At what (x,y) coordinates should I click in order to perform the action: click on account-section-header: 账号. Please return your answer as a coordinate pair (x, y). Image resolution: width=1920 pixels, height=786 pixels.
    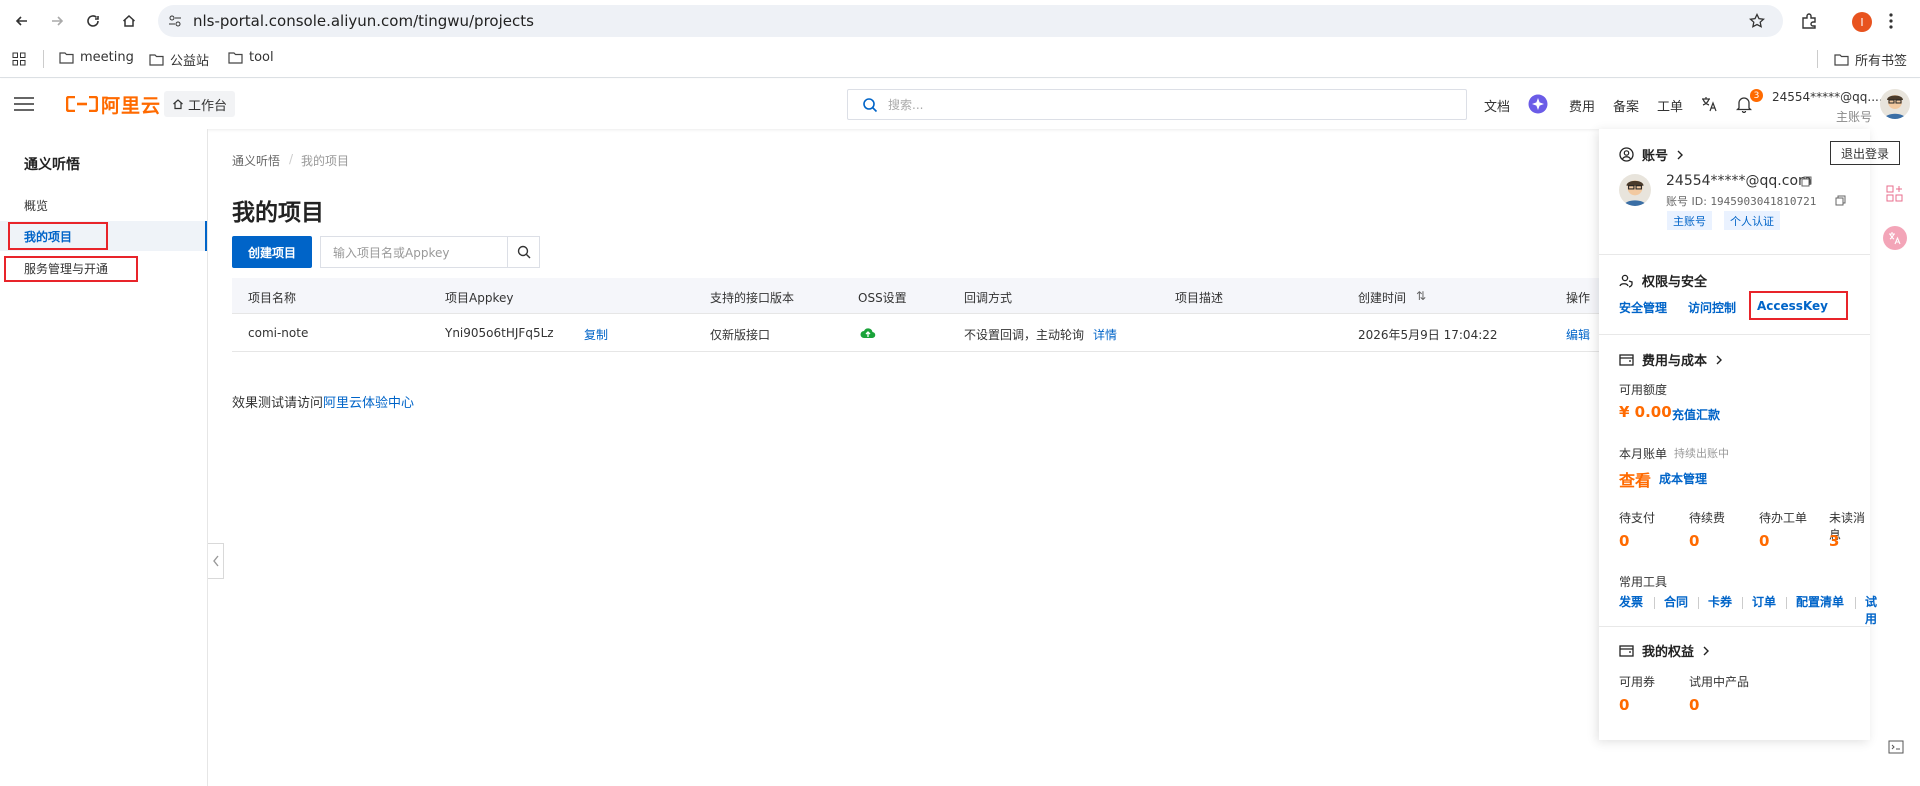
    Looking at the image, I should click on (1651, 154).